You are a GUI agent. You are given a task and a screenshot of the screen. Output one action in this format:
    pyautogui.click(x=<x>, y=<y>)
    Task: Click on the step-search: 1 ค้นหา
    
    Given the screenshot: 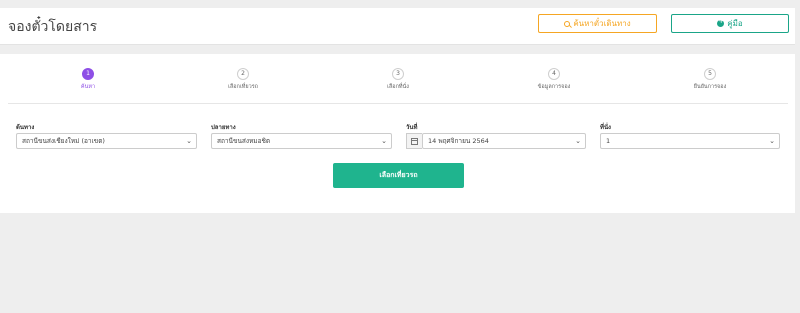 What is the action you would take?
    pyautogui.click(x=88, y=79)
    